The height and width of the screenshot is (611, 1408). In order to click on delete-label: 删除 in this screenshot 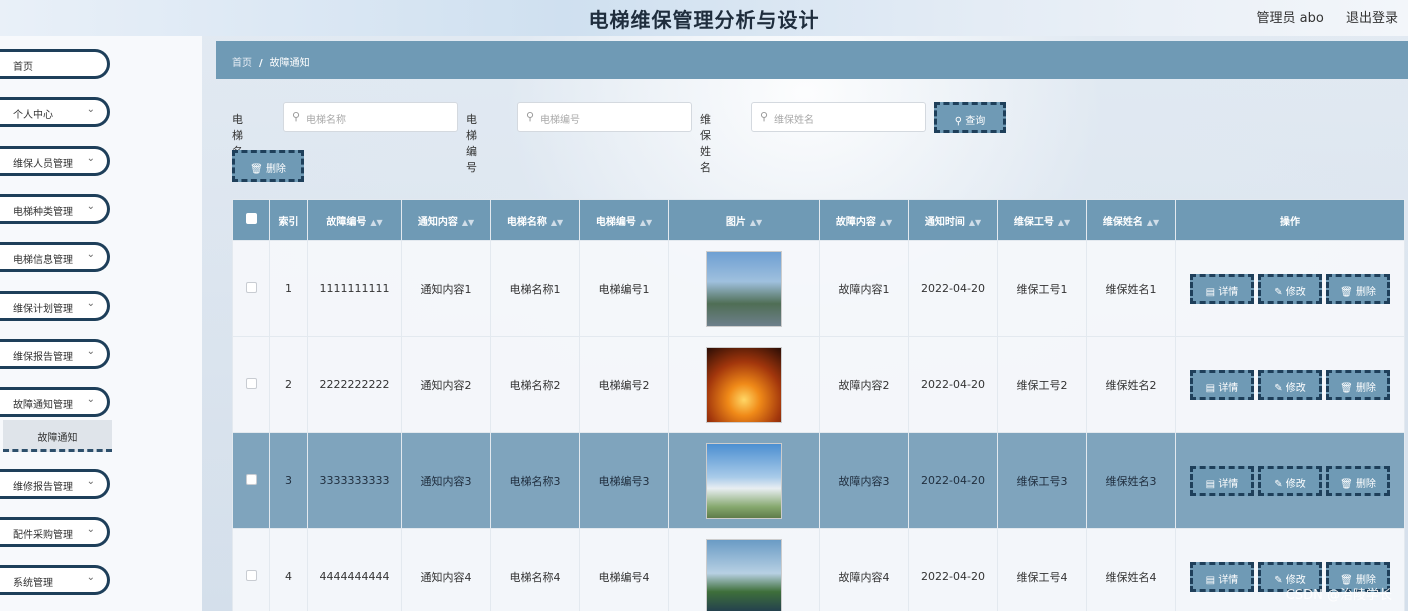, I will do `click(1365, 292)`.